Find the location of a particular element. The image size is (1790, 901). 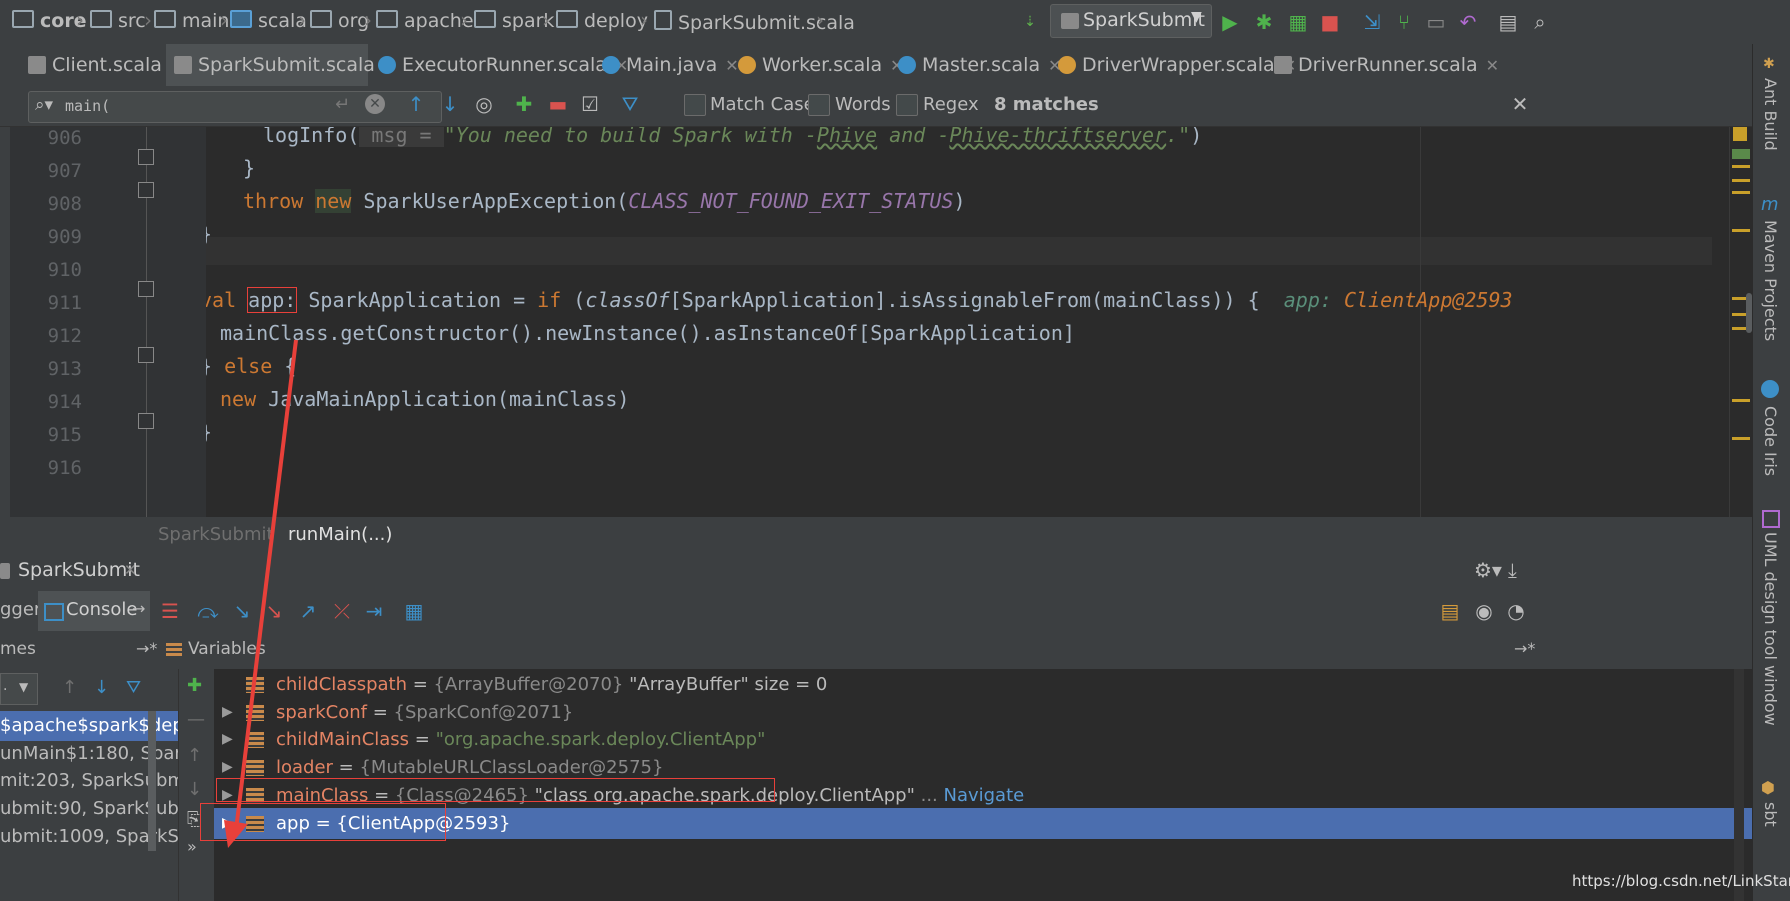

annotation-arrow-head is located at coordinates (236, 834).